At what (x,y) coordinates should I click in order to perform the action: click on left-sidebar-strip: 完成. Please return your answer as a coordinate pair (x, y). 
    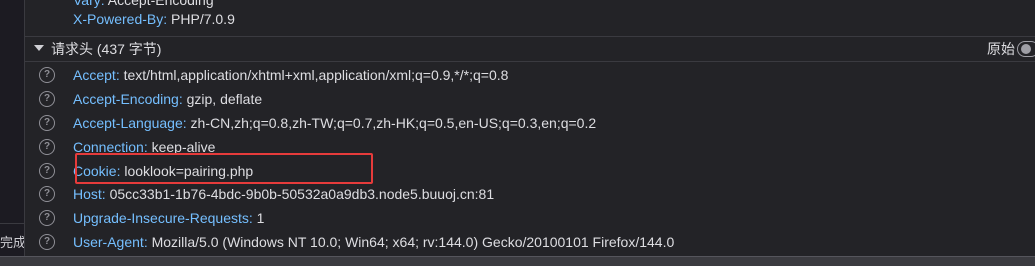
    Looking at the image, I should click on (12, 128).